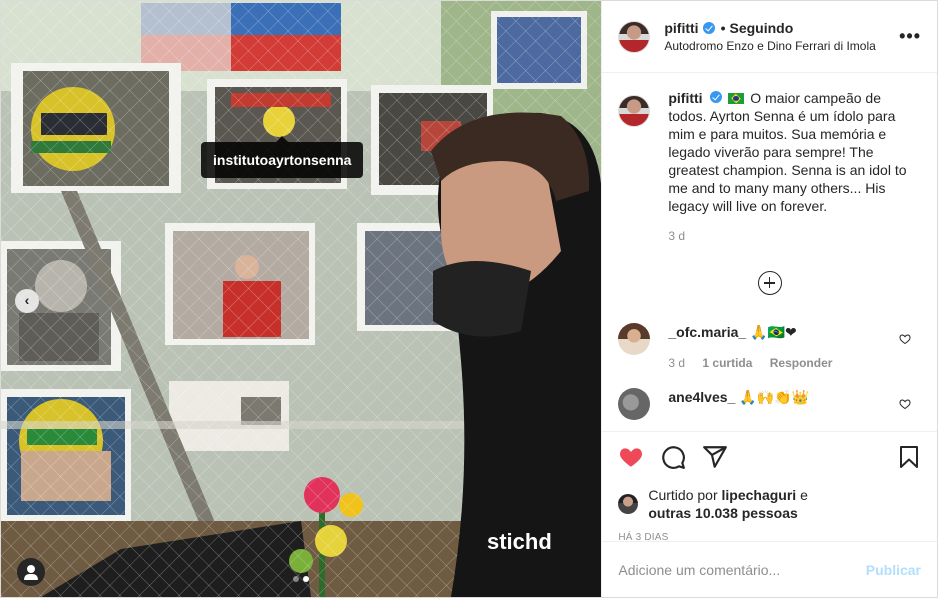 This screenshot has height=598, width=938. Describe the element at coordinates (31, 572) in the screenshot. I see `tagged-users-icon` at that location.